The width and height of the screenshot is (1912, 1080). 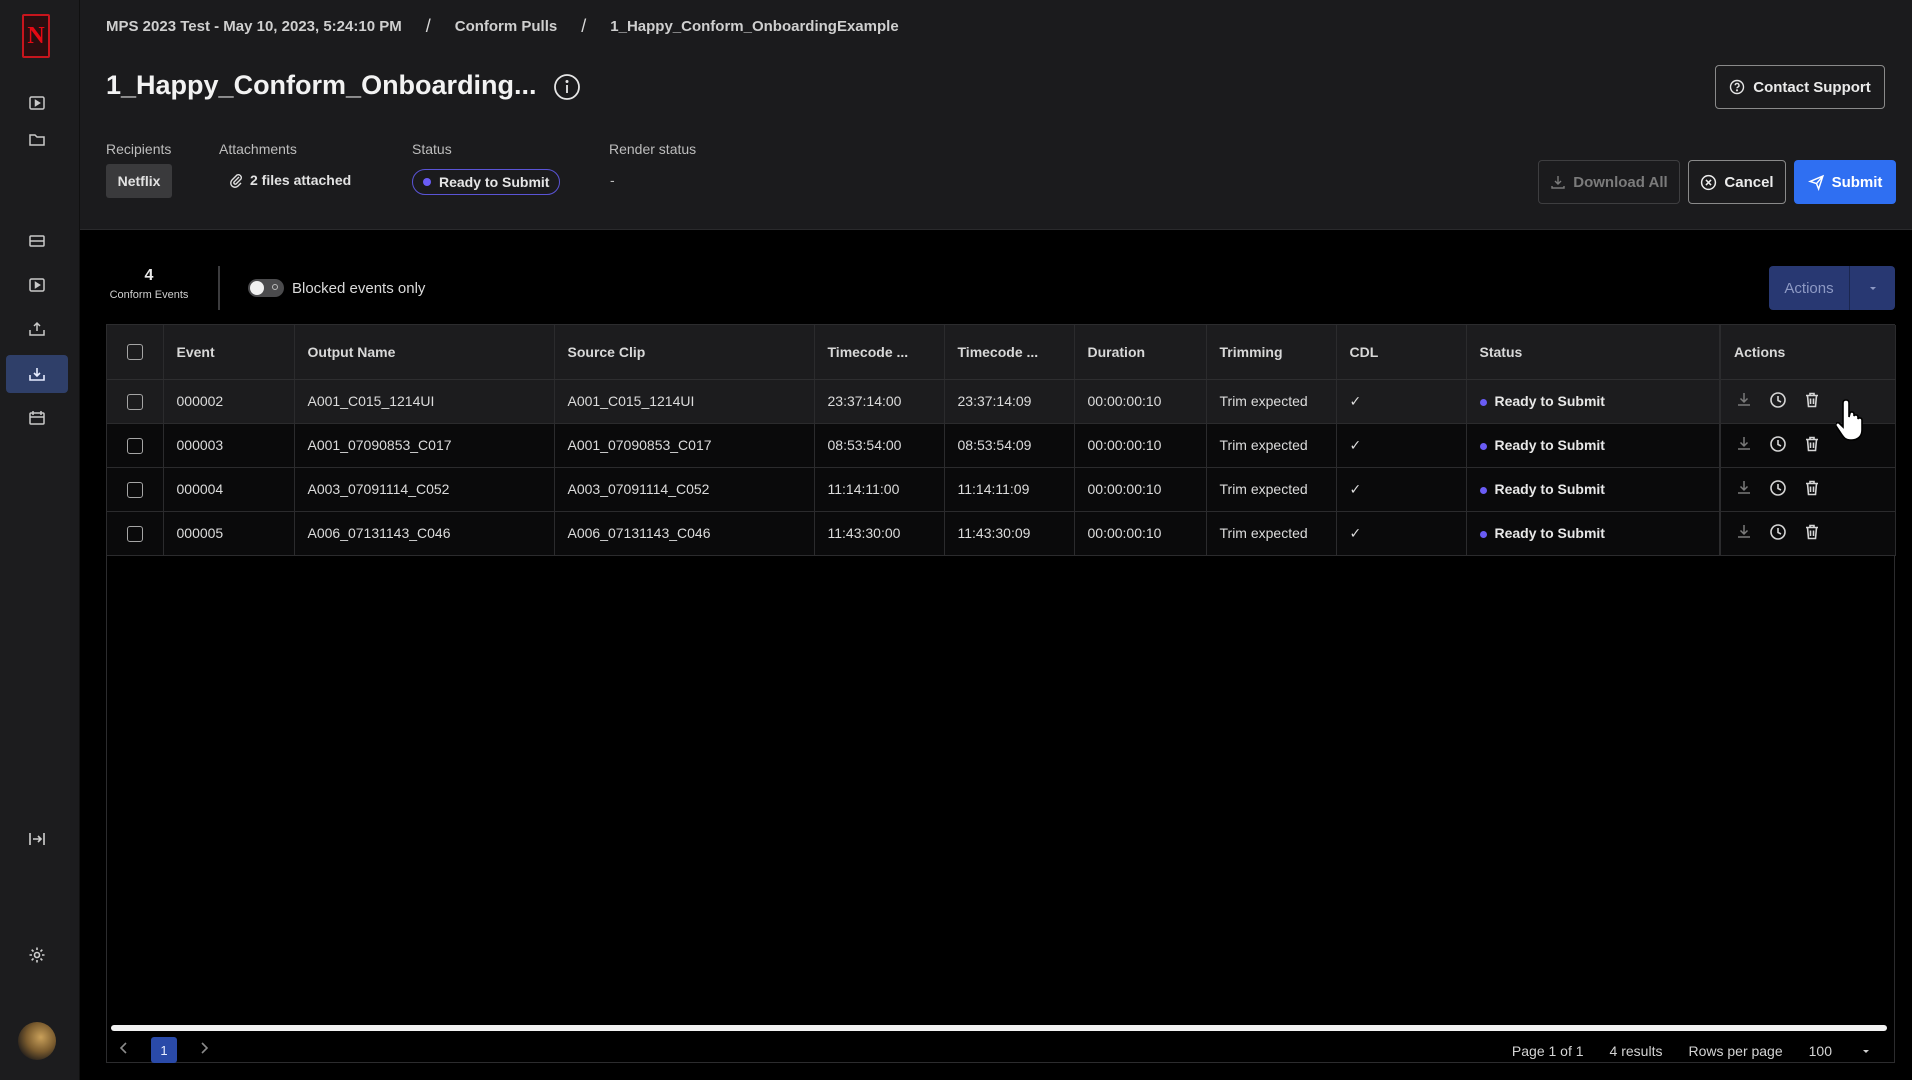 What do you see at coordinates (1009, 445) in the screenshot?
I see `timecode-out-cell: 08:53:54:09` at bounding box center [1009, 445].